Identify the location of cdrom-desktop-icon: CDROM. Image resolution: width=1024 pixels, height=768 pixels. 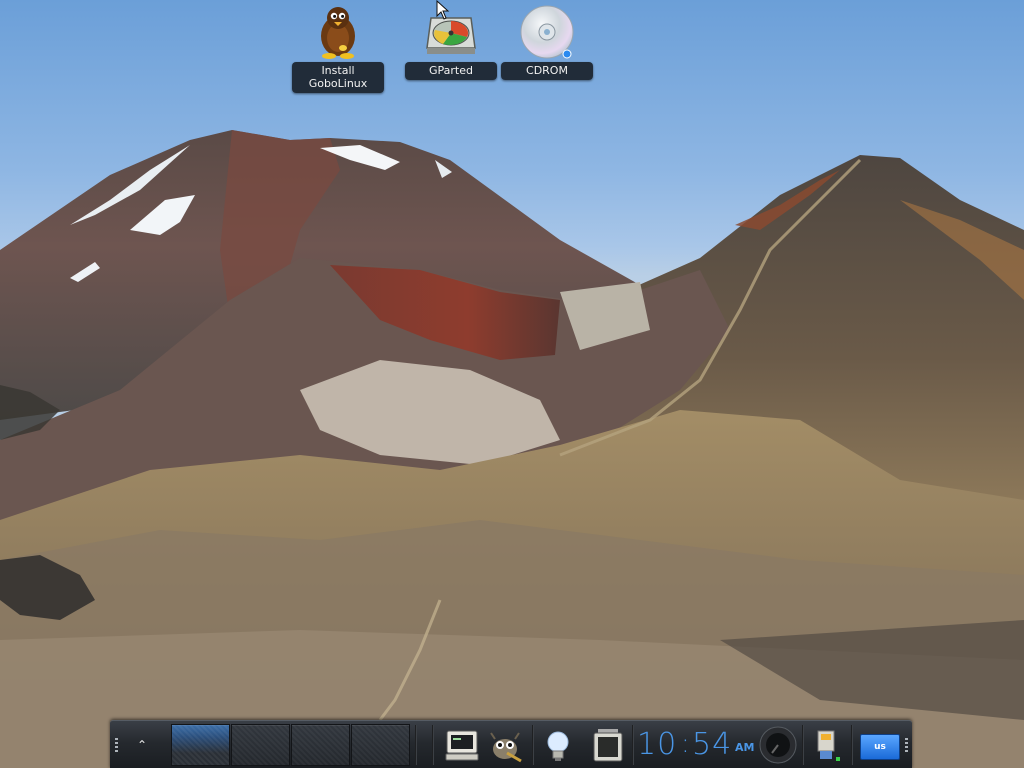
(547, 42).